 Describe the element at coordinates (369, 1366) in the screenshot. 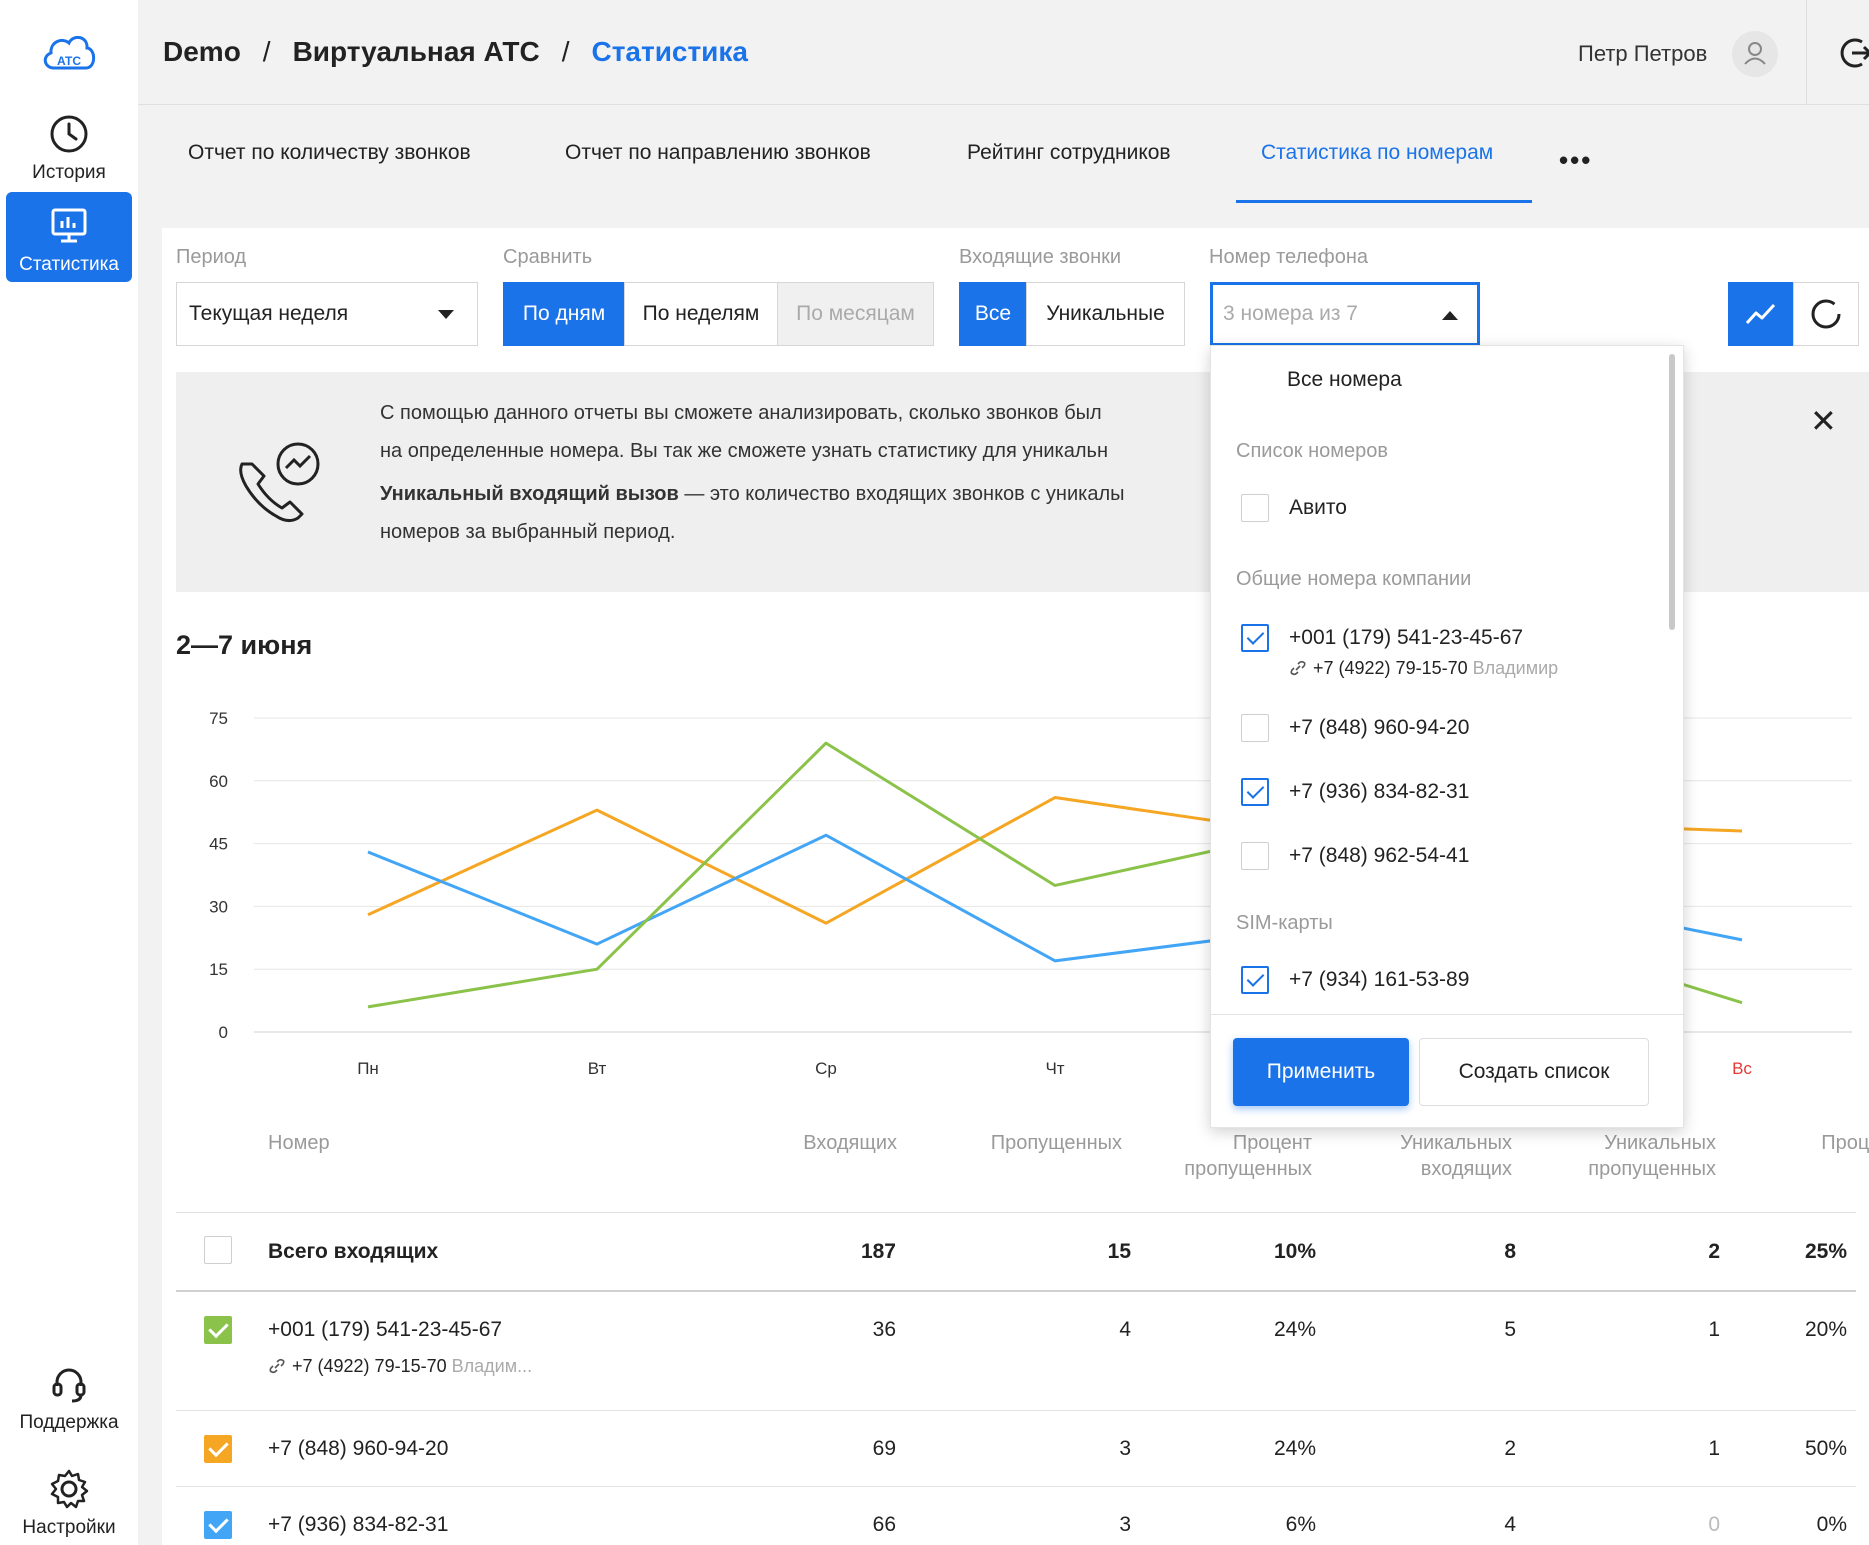

I see `row-subnumber-value: +7 (4922) 79-15-70` at that location.